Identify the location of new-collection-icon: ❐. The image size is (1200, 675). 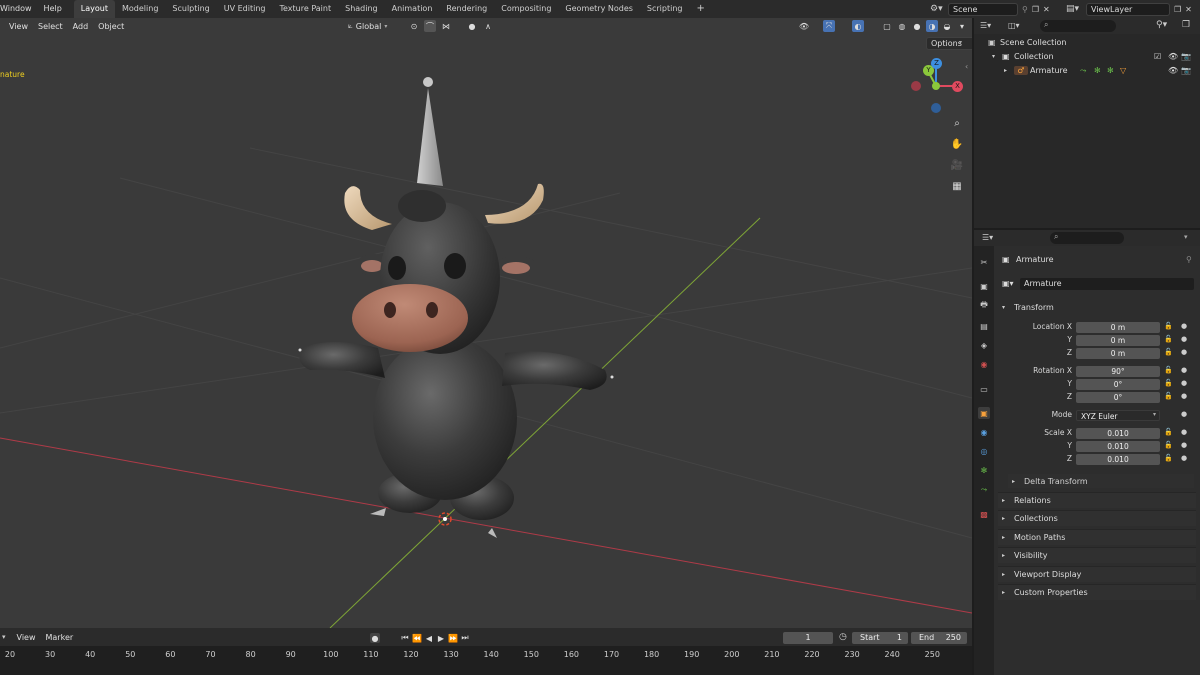
(1186, 25).